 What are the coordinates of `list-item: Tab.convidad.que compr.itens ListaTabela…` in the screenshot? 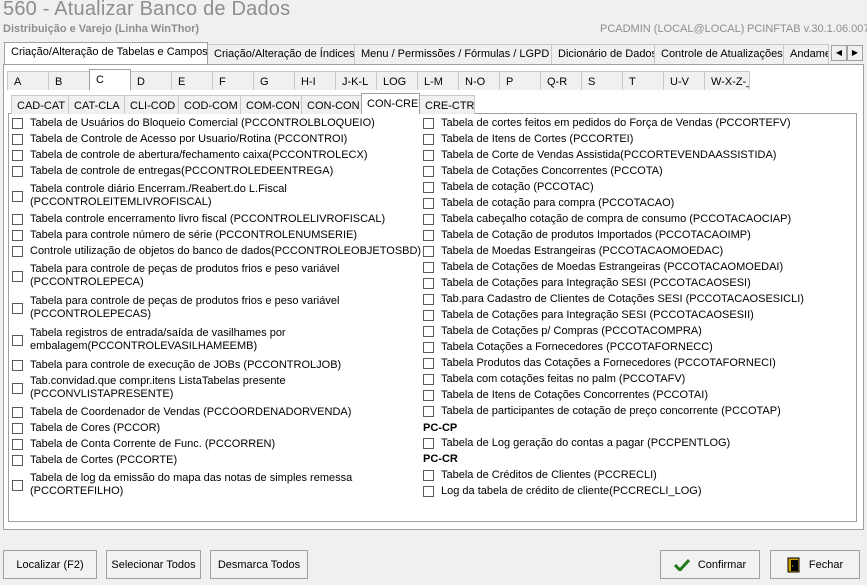 It's located at (152, 388).